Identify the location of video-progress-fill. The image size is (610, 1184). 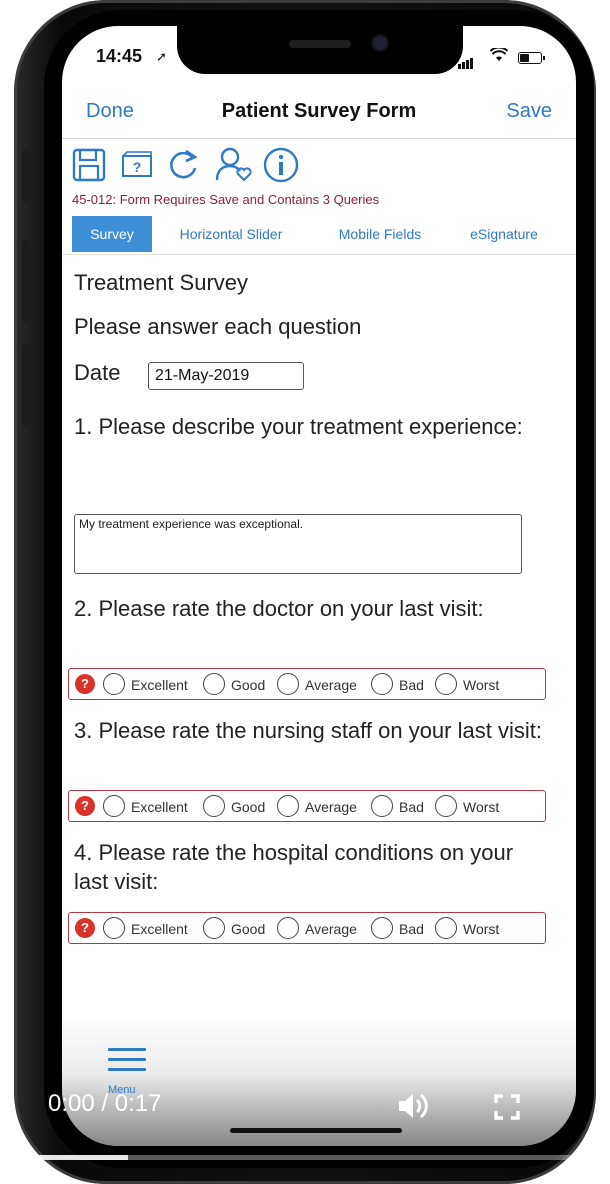
(64, 1157).